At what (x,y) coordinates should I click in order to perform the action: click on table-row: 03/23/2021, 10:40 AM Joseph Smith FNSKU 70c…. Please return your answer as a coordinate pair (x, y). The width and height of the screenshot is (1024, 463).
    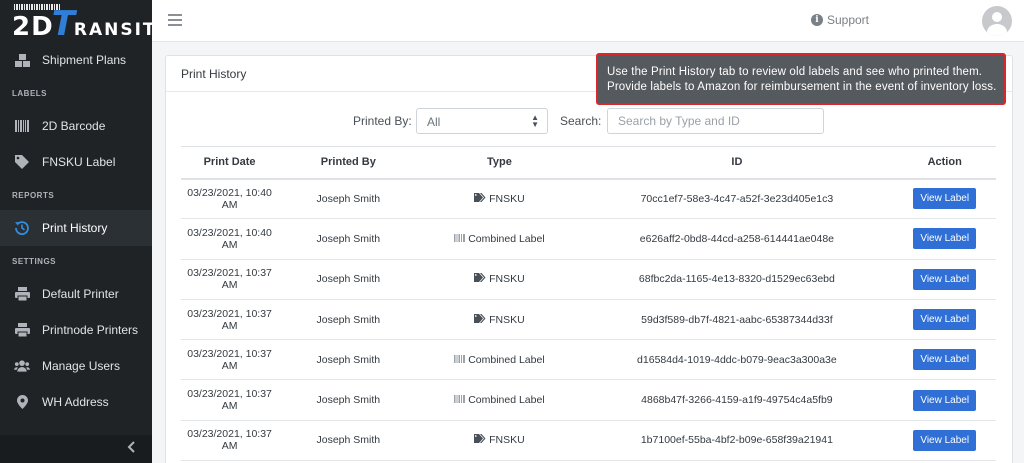
    Looking at the image, I should click on (588, 199).